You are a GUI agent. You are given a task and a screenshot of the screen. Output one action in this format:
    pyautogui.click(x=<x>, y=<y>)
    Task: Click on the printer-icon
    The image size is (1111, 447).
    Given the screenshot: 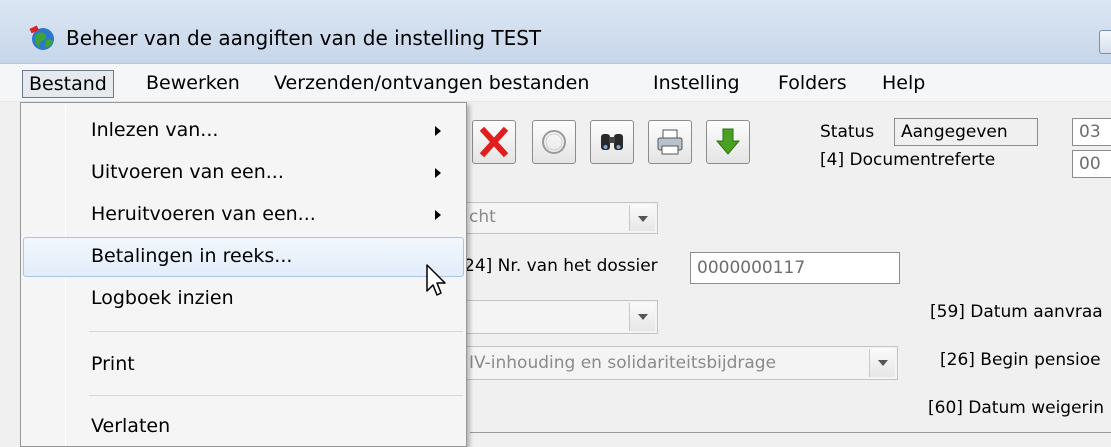 What is the action you would take?
    pyautogui.click(x=670, y=142)
    